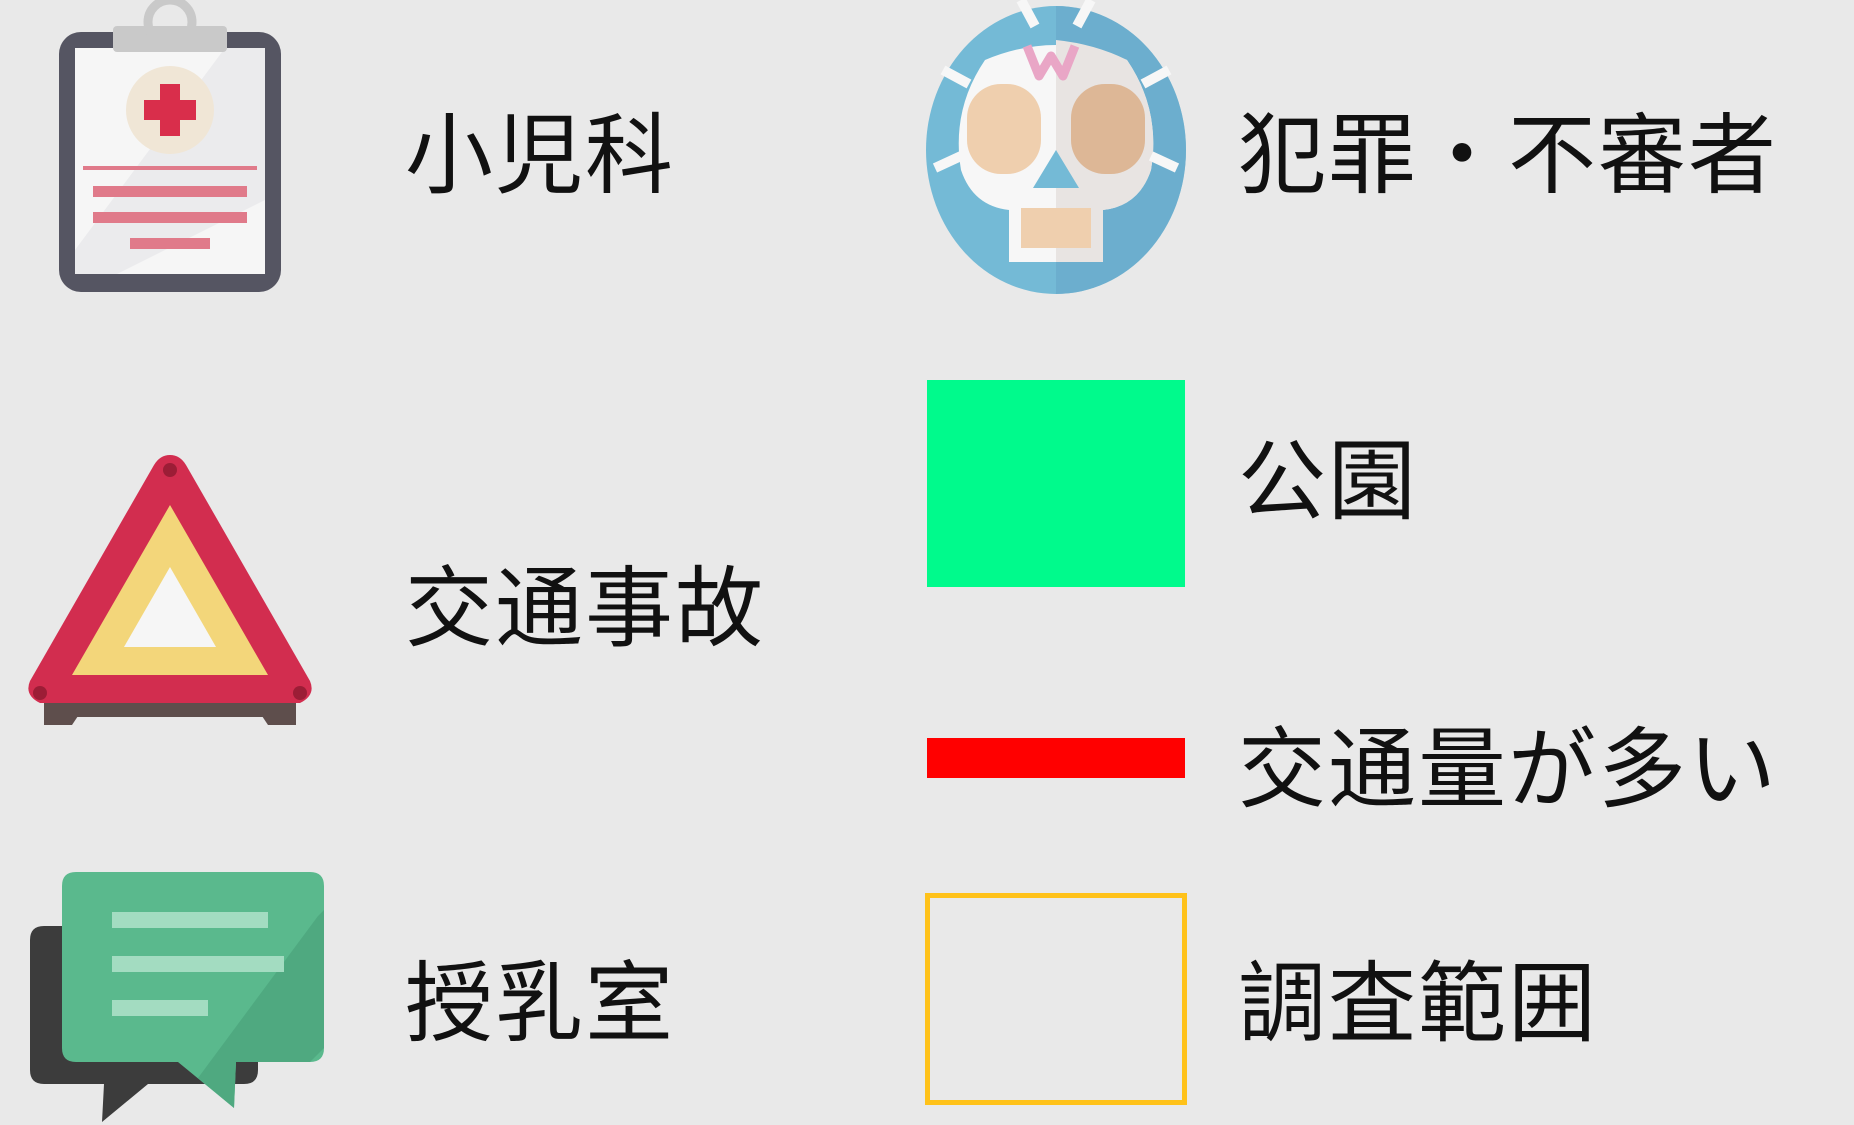 The width and height of the screenshot is (1854, 1125). Describe the element at coordinates (1508, 155) in the screenshot. I see `legend-label-crime: 犯罪・不審者` at that location.